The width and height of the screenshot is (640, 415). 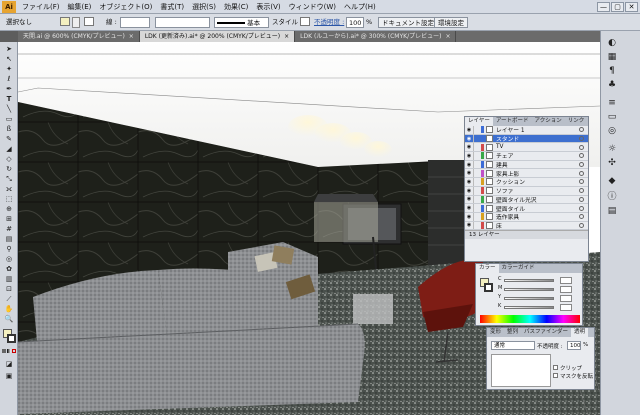 I want to click on menu-file: ファイル(F), so click(x=41, y=7).